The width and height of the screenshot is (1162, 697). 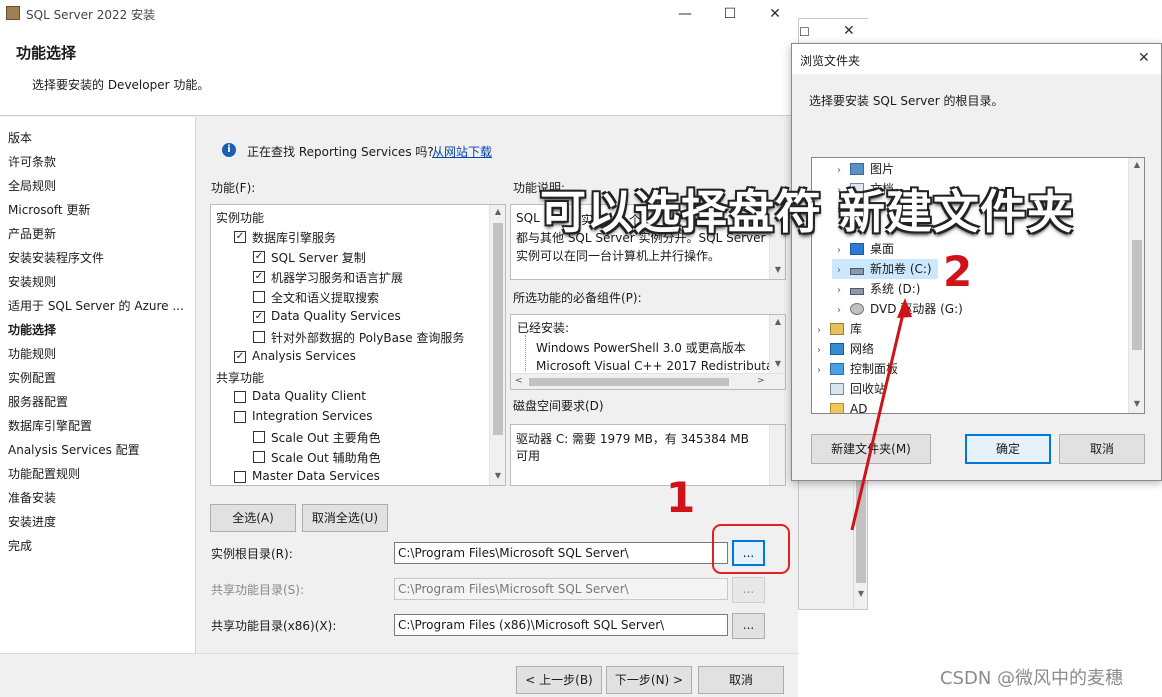 What do you see at coordinates (878, 417) in the screenshot?
I see `arrow-line` at bounding box center [878, 417].